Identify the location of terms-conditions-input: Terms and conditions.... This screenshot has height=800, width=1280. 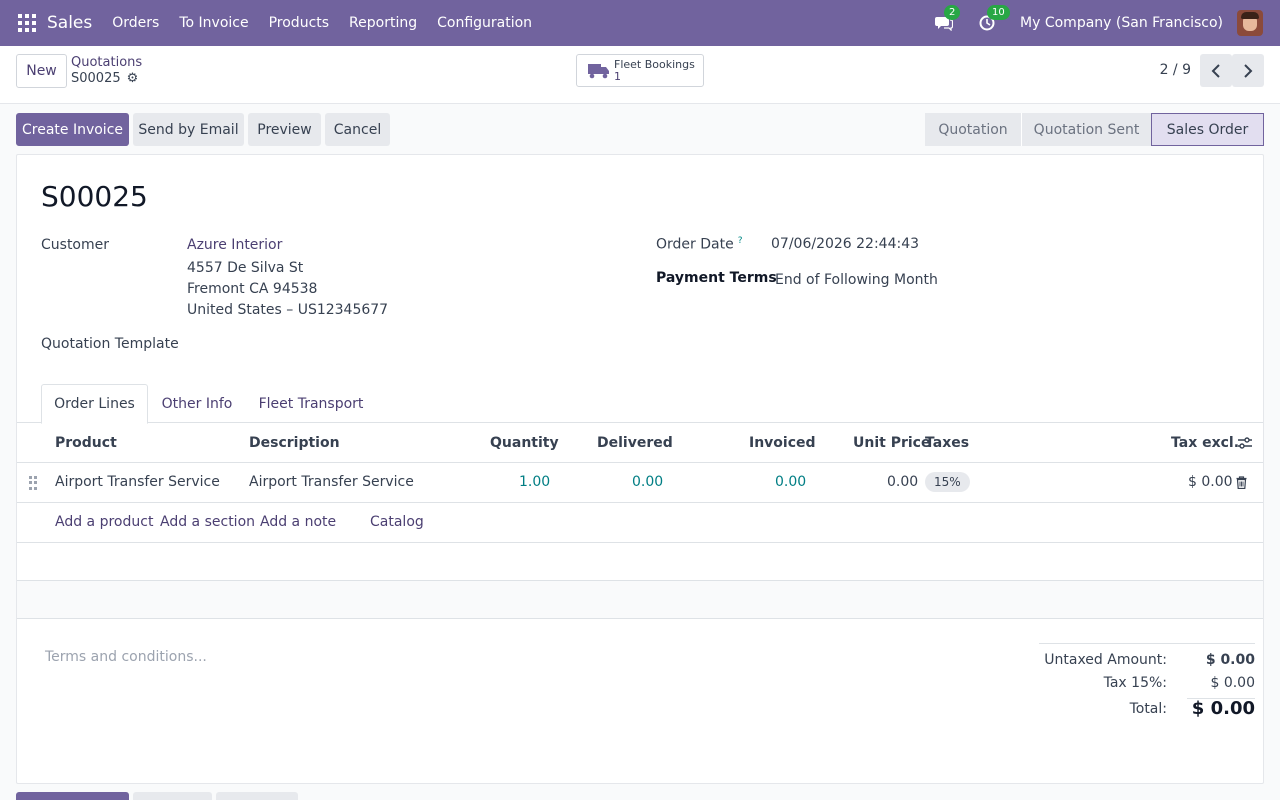
(126, 657).